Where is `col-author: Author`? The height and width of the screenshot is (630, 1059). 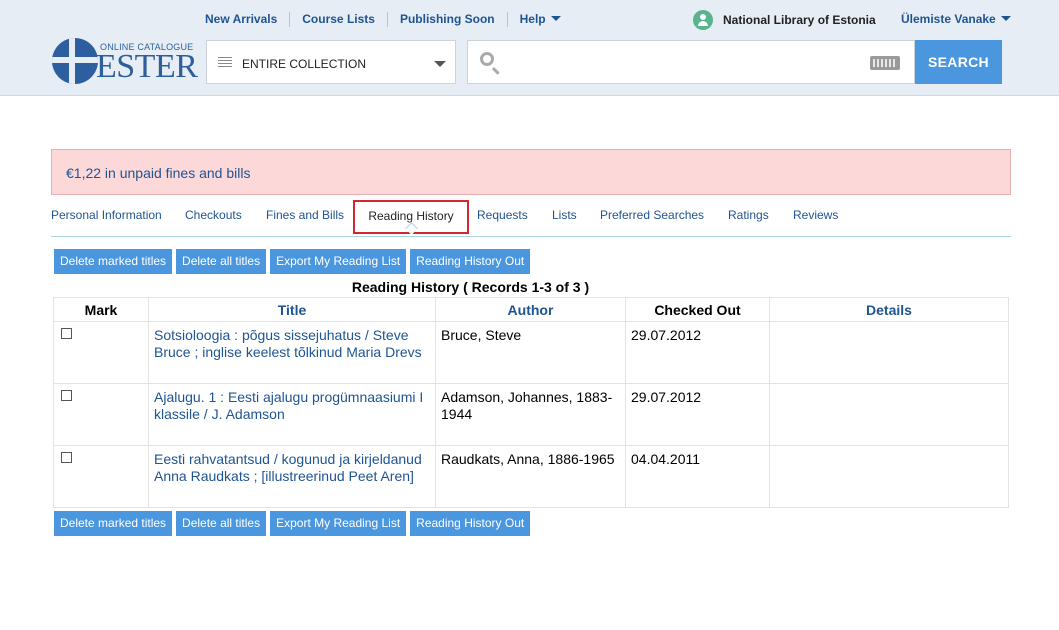 col-author: Author is located at coordinates (530, 309).